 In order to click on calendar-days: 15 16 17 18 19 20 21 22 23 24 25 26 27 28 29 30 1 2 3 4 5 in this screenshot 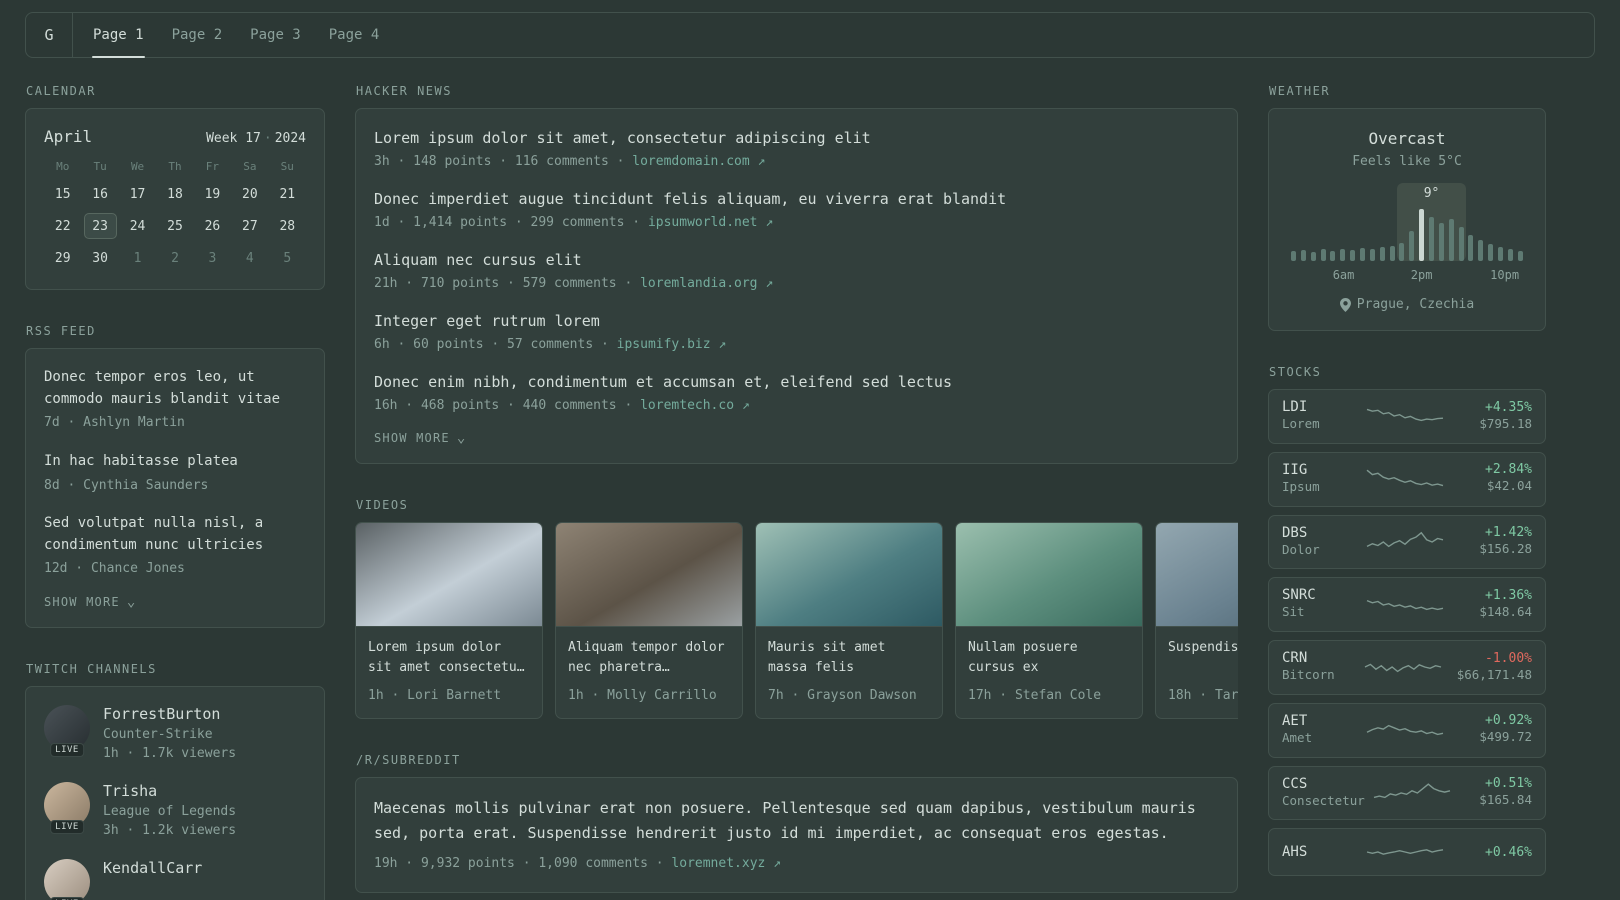, I will do `click(175, 226)`.